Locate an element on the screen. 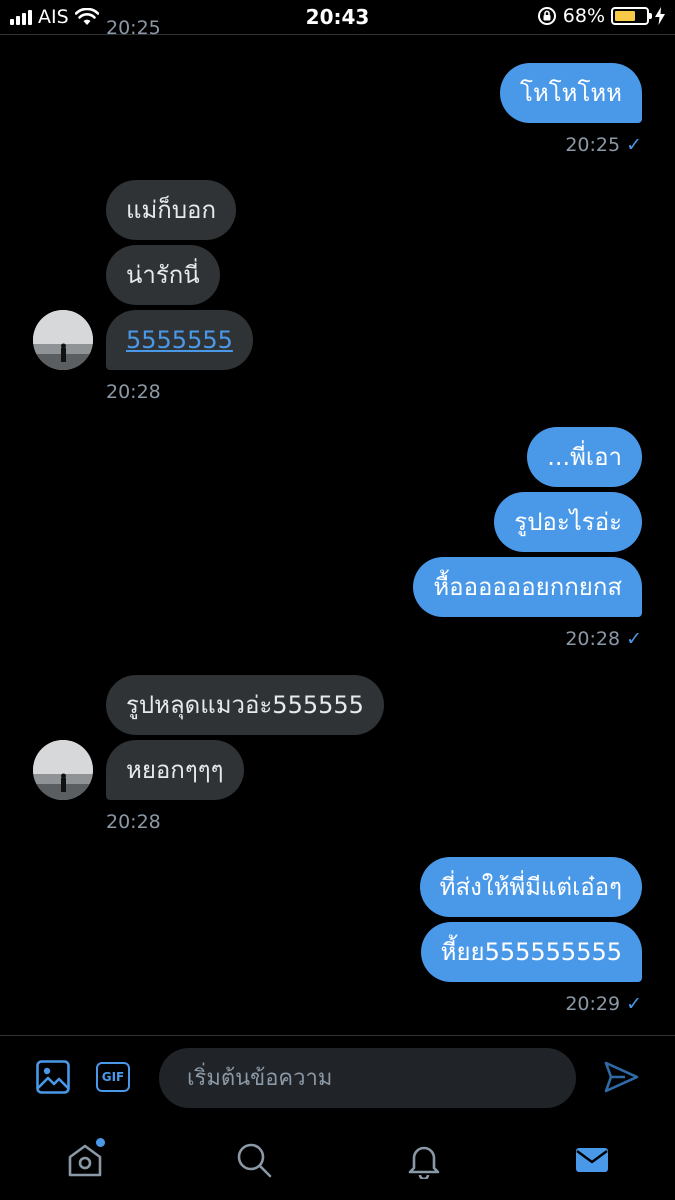 Image resolution: width=675 pixels, height=1200 pixels. message-link: 5555555 is located at coordinates (179, 340).